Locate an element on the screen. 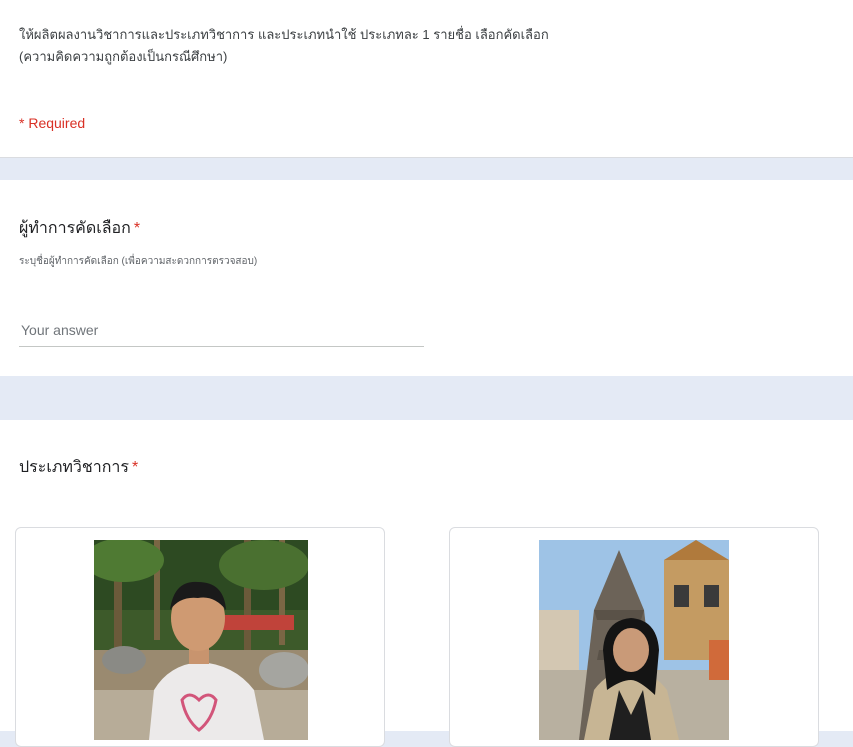 The width and height of the screenshot is (853, 747). question-title-evaluator: ผู้ทำการคัดเลือก * is located at coordinates (79, 228).